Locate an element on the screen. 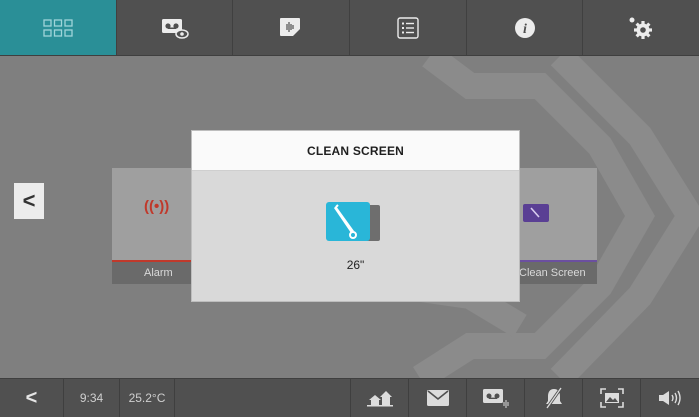 This screenshot has width=699, height=417. svg-text: i is located at coordinates (525, 29).